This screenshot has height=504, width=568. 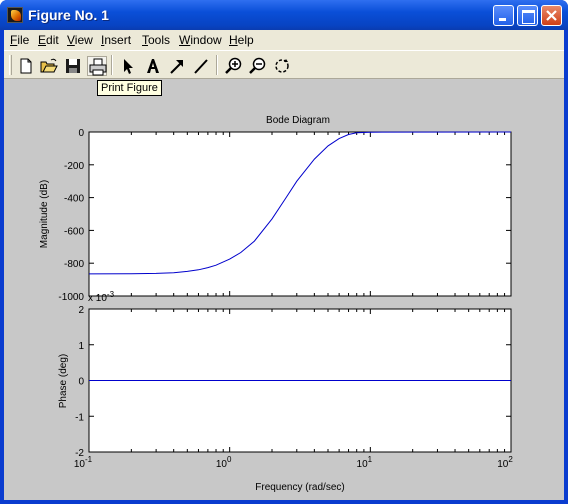 What do you see at coordinates (129, 88) in the screenshot?
I see `print-figure-tooltip: Print Figure` at bounding box center [129, 88].